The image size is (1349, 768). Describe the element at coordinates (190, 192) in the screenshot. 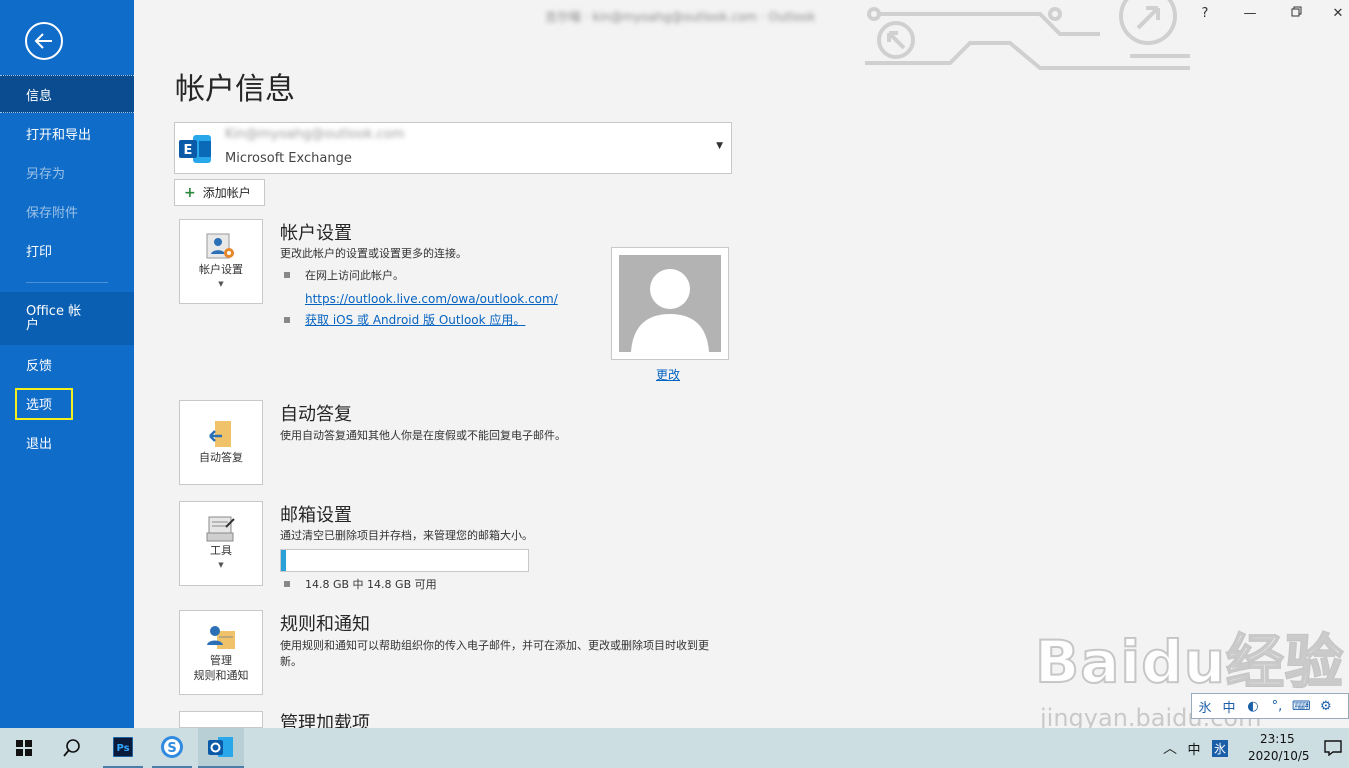

I see `plus-icon: +` at that location.